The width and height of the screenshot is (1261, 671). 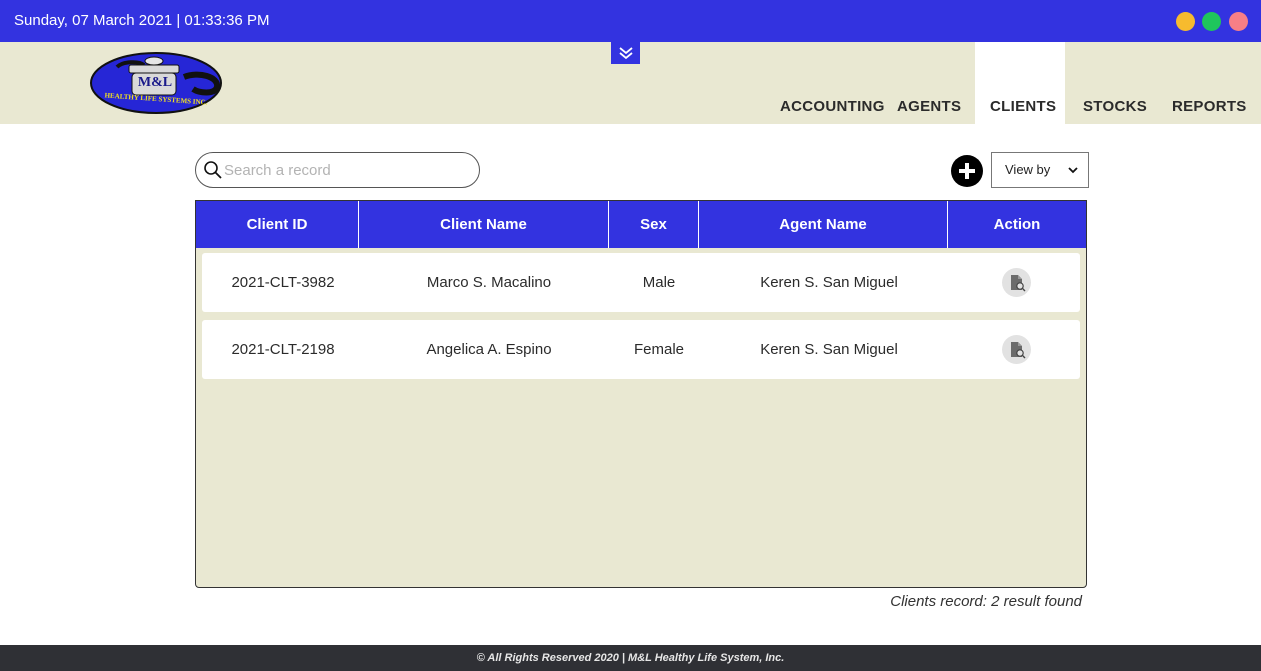 What do you see at coordinates (1209, 106) in the screenshot?
I see `nav-reports: REPORTS` at bounding box center [1209, 106].